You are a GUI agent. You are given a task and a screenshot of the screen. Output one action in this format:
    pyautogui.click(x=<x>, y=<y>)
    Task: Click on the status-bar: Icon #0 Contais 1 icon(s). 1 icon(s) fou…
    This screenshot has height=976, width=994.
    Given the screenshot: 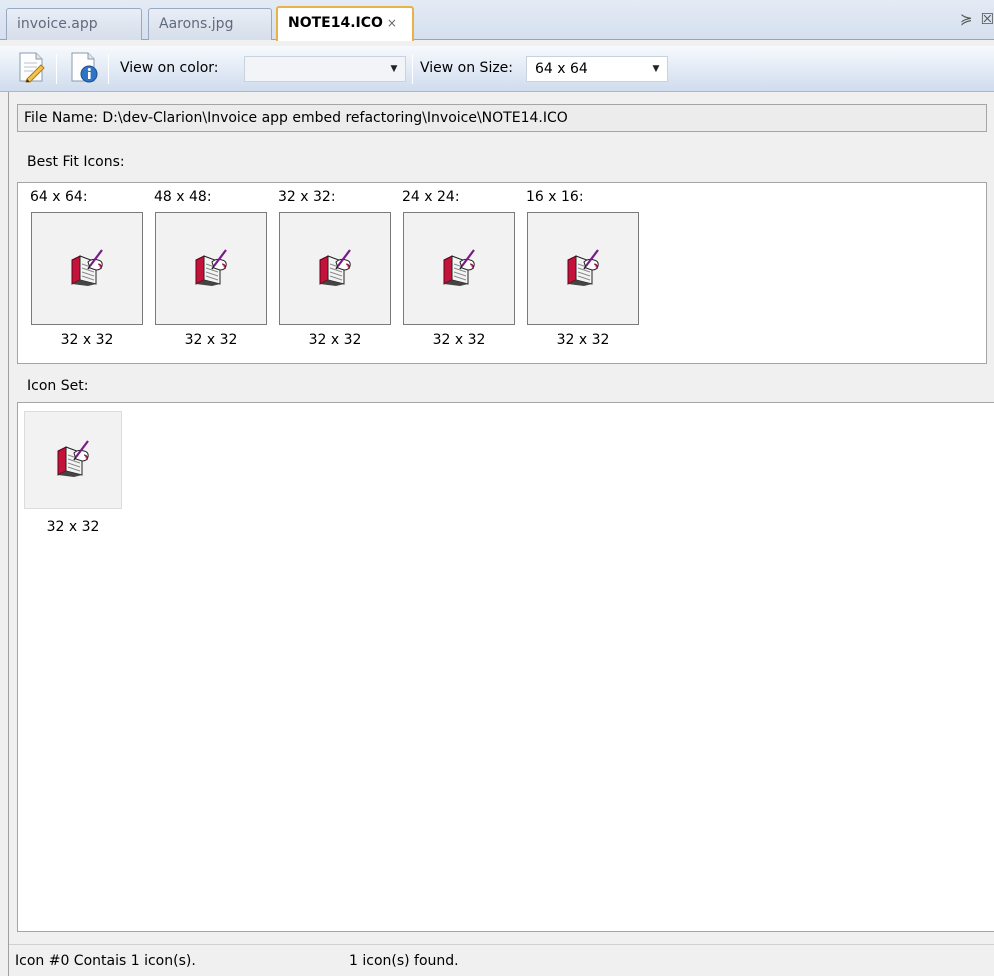 What is the action you would take?
    pyautogui.click(x=501, y=960)
    